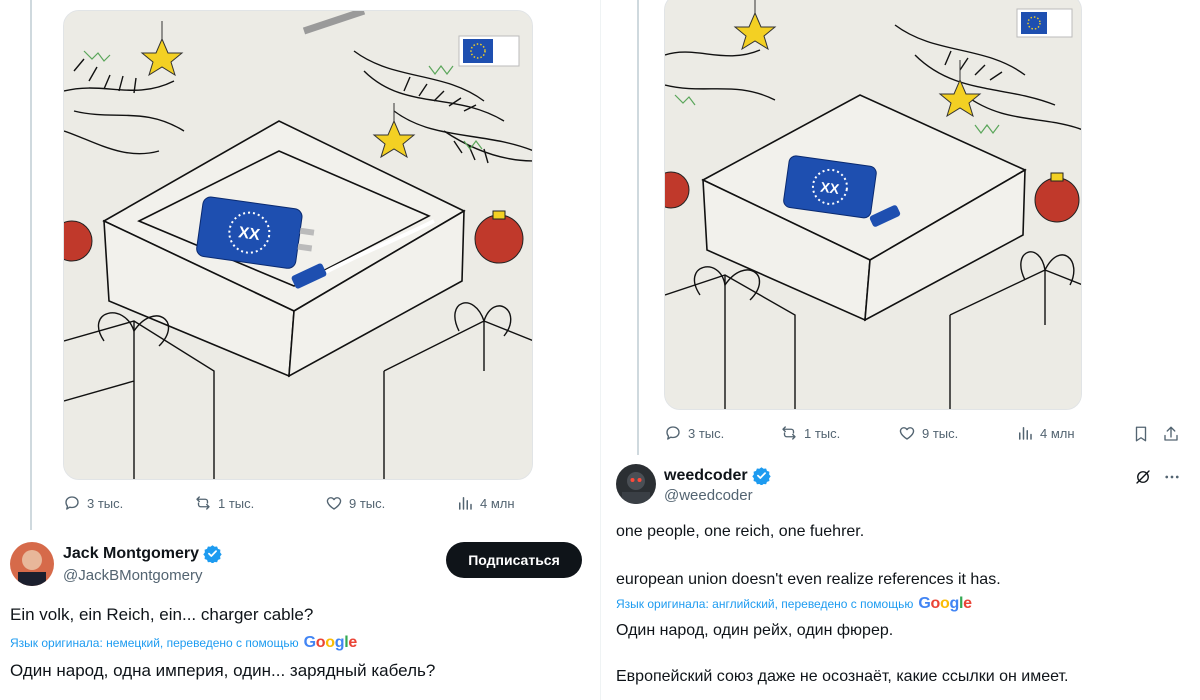 The height and width of the screenshot is (700, 1200). Describe the element at coordinates (740, 531) in the screenshot. I see `post-text-line-1: one people, one reich, one fuehrer.` at that location.